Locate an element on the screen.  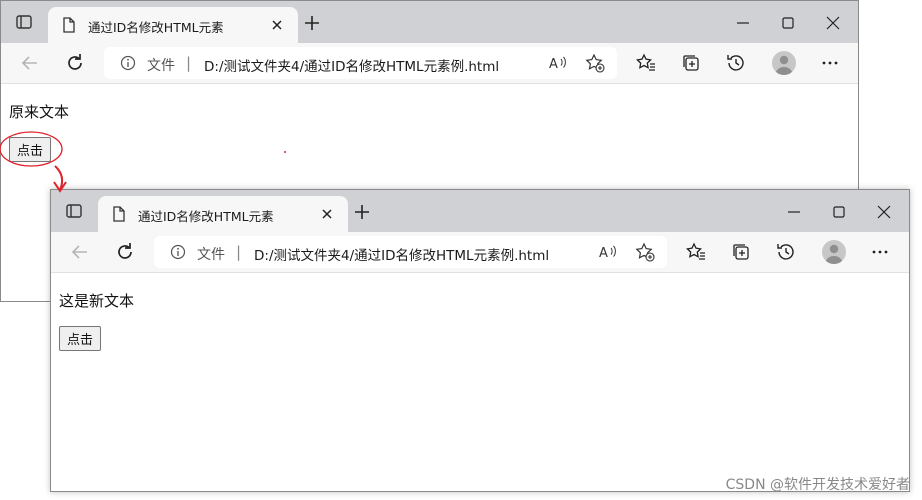
page-text: 原来文本 is located at coordinates (39, 112).